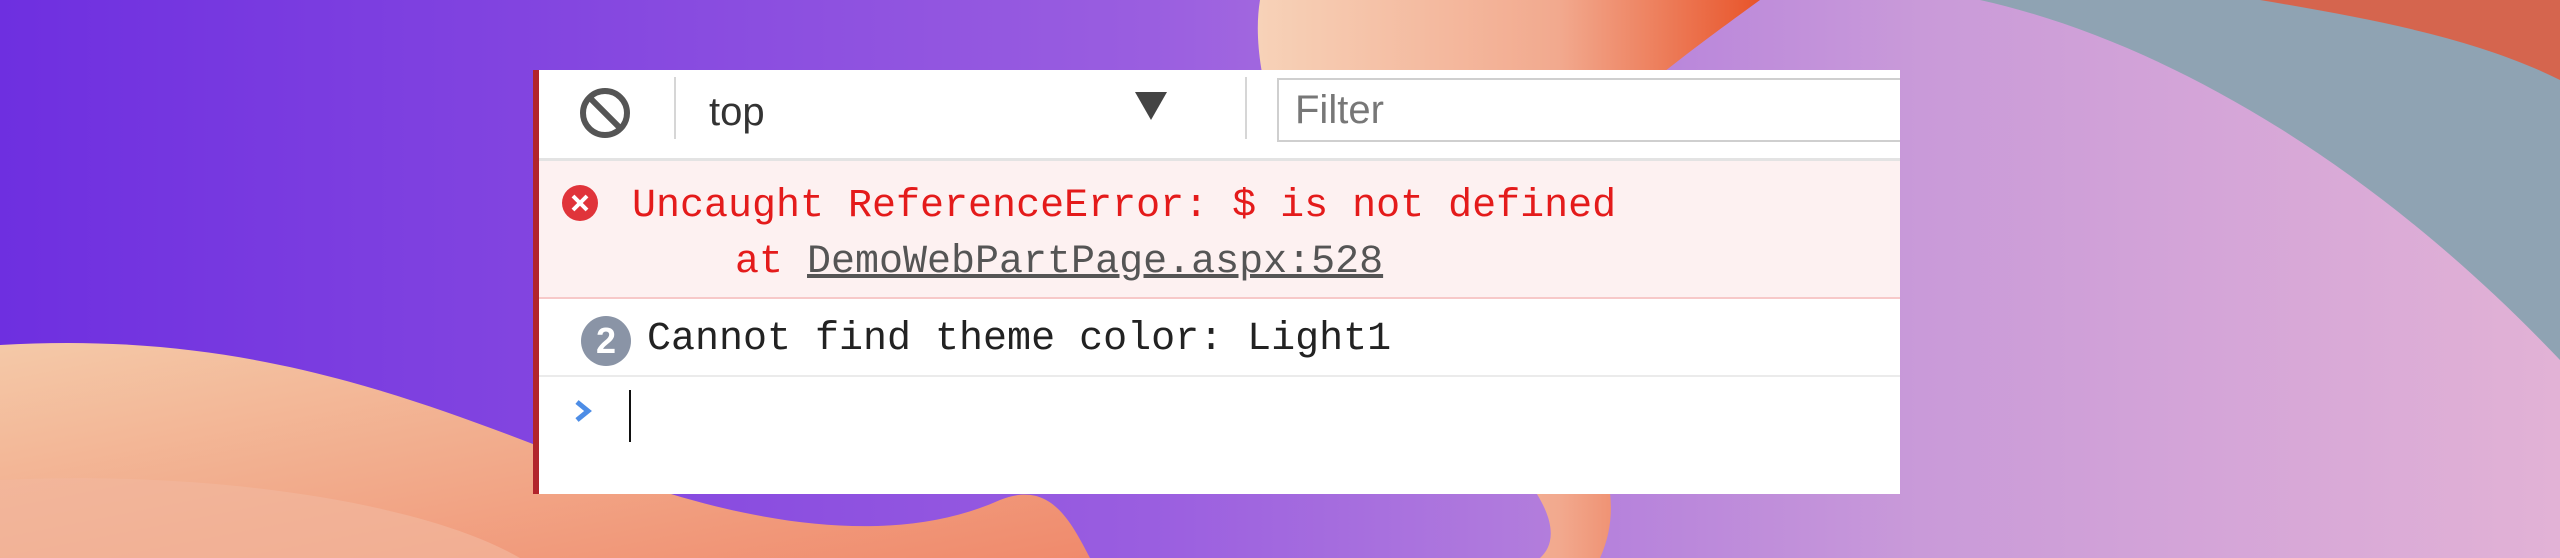 The image size is (2560, 558). Describe the element at coordinates (630, 416) in the screenshot. I see `text-caret` at that location.